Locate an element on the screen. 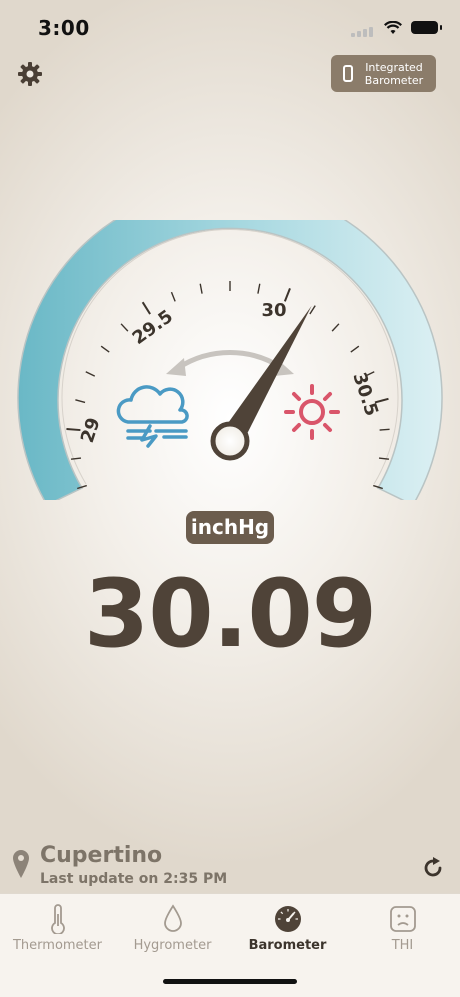  wifi-icon is located at coordinates (393, 27).